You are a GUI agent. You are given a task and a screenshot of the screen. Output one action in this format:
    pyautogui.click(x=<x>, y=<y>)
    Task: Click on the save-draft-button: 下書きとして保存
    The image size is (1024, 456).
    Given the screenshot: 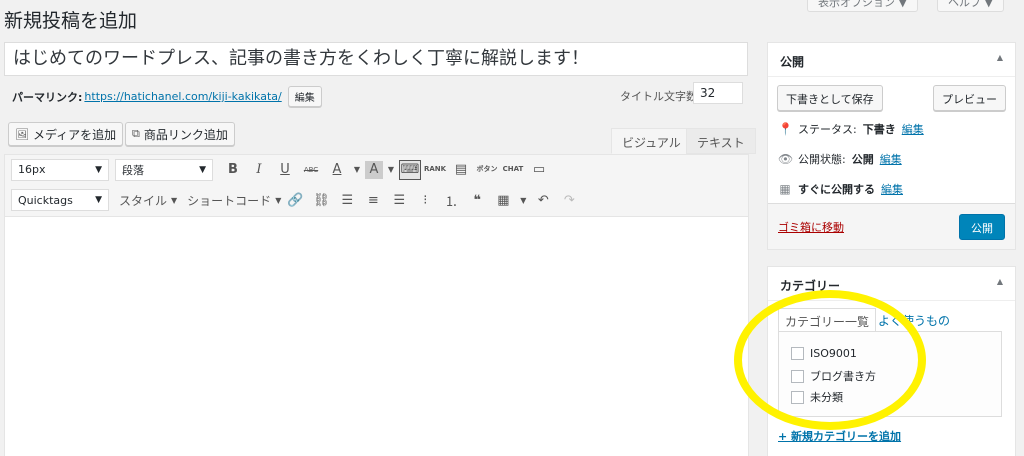 What is the action you would take?
    pyautogui.click(x=830, y=98)
    